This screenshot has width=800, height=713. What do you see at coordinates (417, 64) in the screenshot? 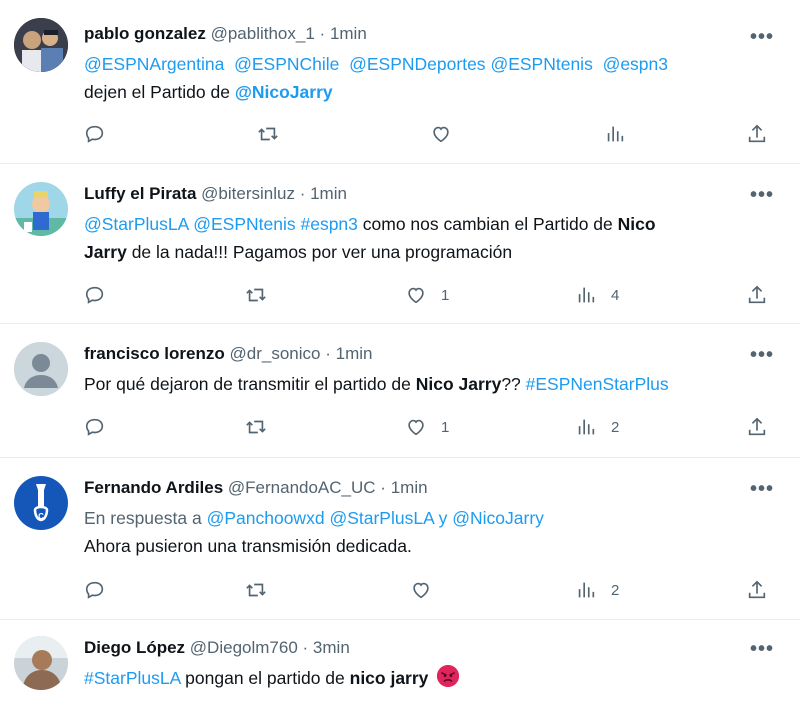
I see `mention-link: @ESPNDeportes` at bounding box center [417, 64].